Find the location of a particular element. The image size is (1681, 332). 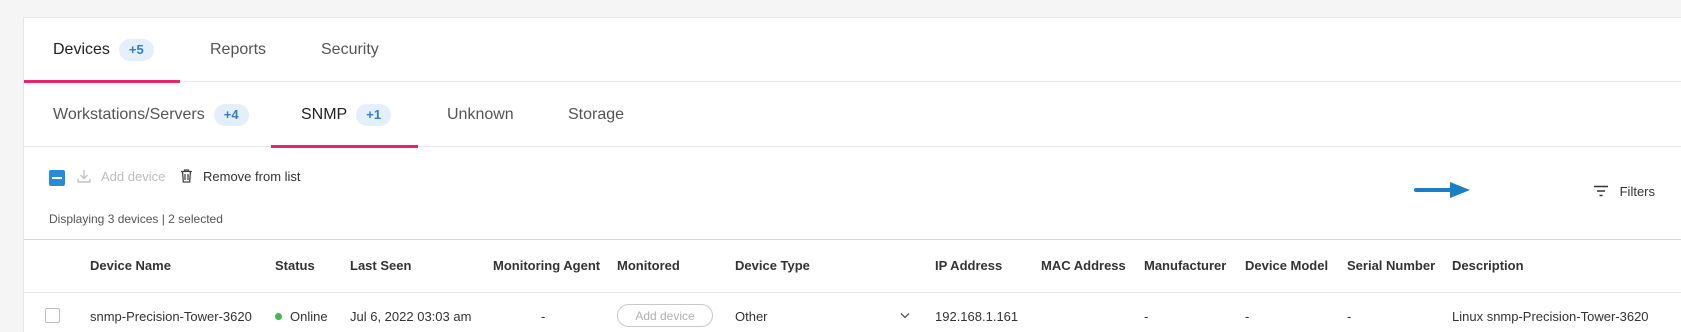

cell-description: Linux snmp-Precision-Tower-3620 is located at coordinates (1550, 316).